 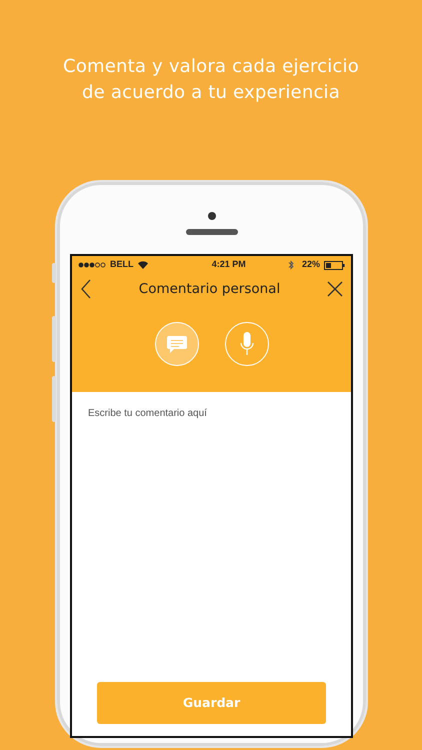 I want to click on status-time: 4:21 PM, so click(x=228, y=265).